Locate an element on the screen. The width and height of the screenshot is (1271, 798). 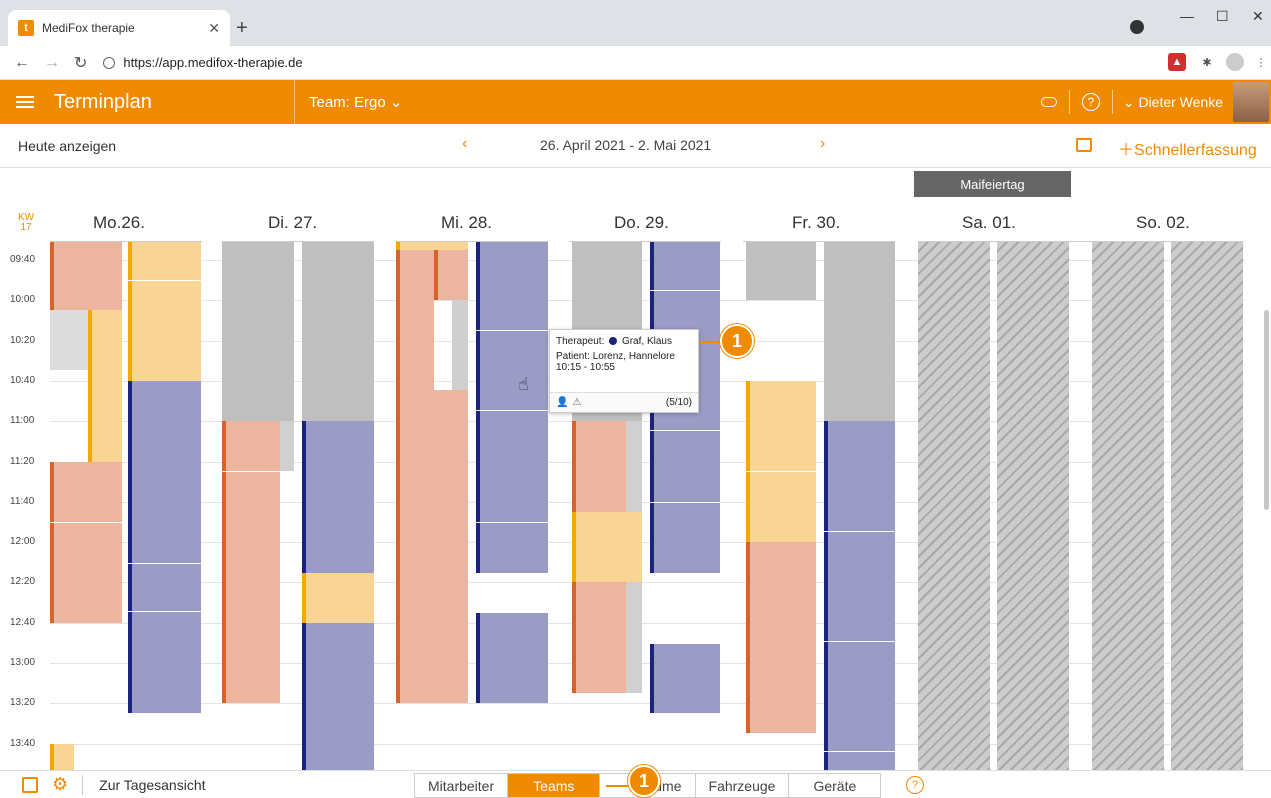
today-button: Heute anzeigen is located at coordinates (67, 146).